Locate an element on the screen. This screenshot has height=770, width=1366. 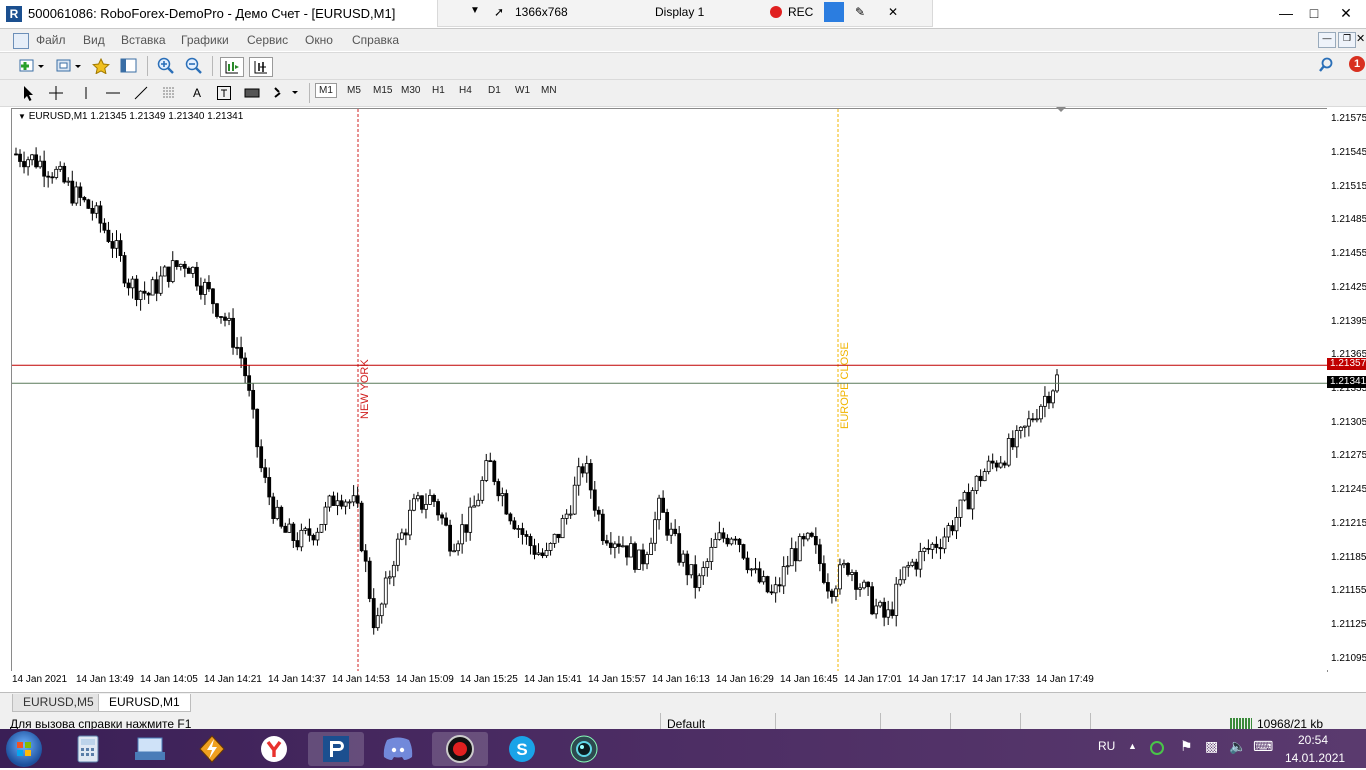
timeframe-w1-button: W1 is located at coordinates (522, 90).